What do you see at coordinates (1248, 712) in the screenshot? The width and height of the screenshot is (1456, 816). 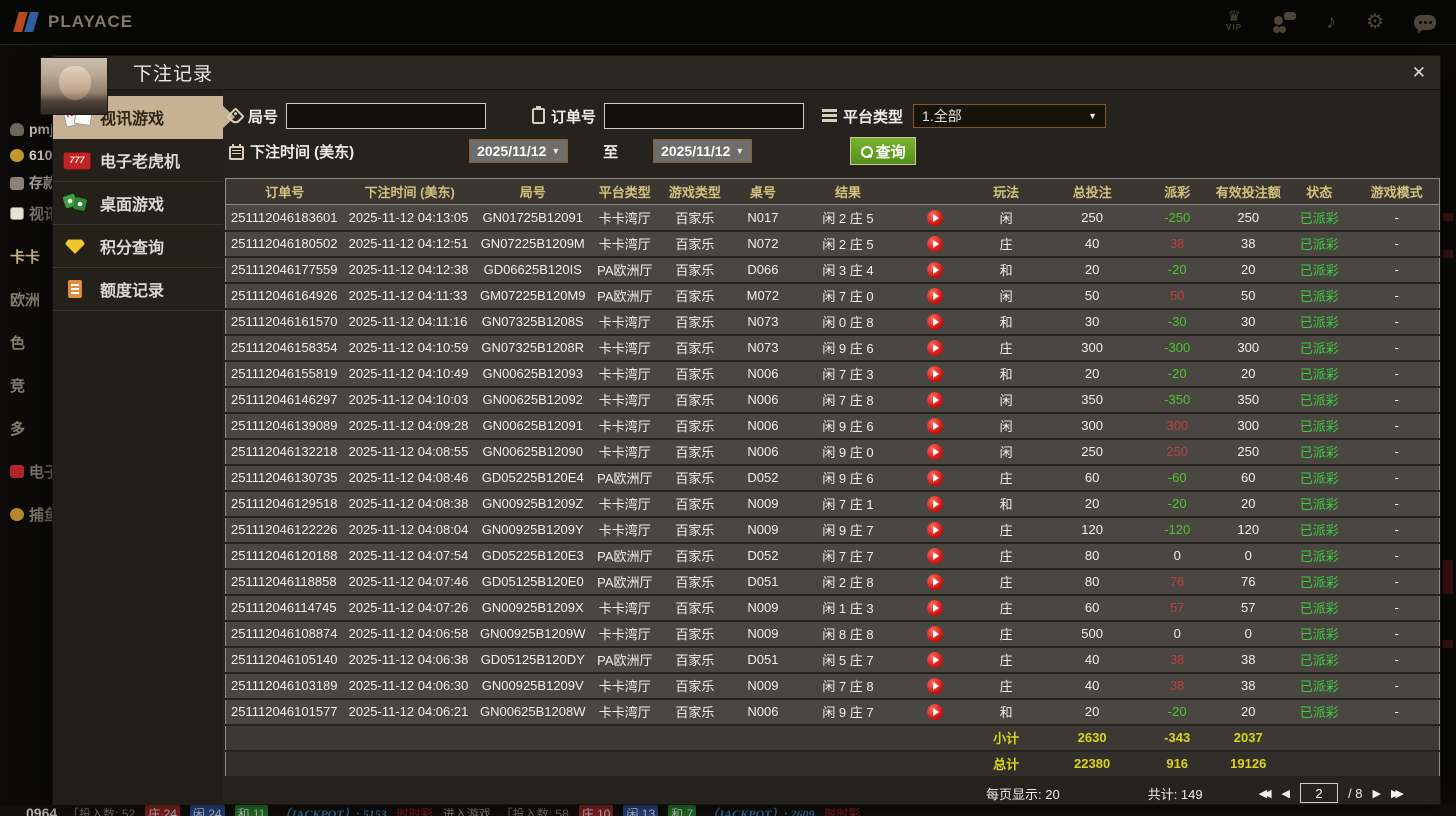 I see `cell-valid-bet: 20` at bounding box center [1248, 712].